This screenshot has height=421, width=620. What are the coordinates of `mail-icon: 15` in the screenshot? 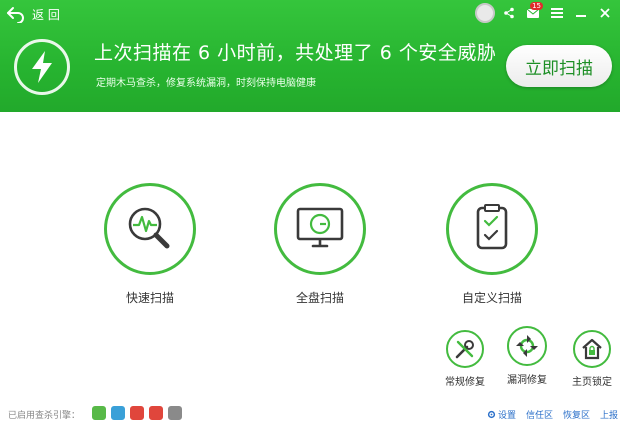 It's located at (533, 12).